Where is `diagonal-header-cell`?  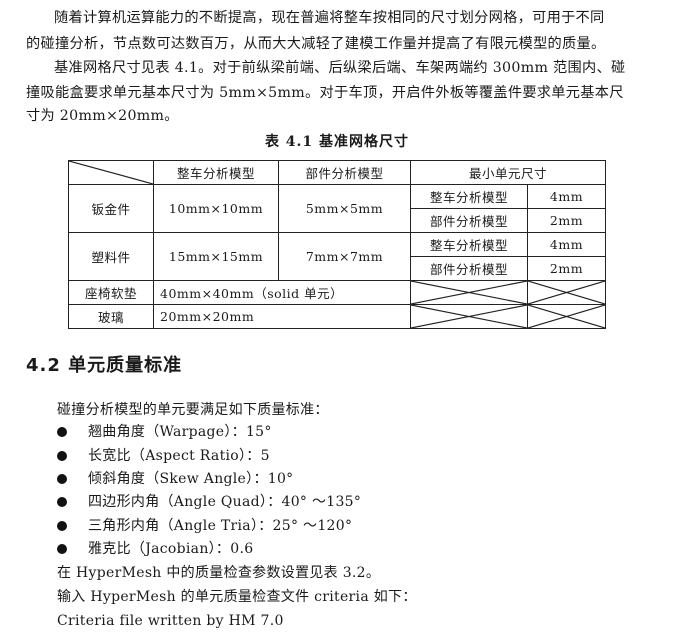 diagonal-header-cell is located at coordinates (111, 172).